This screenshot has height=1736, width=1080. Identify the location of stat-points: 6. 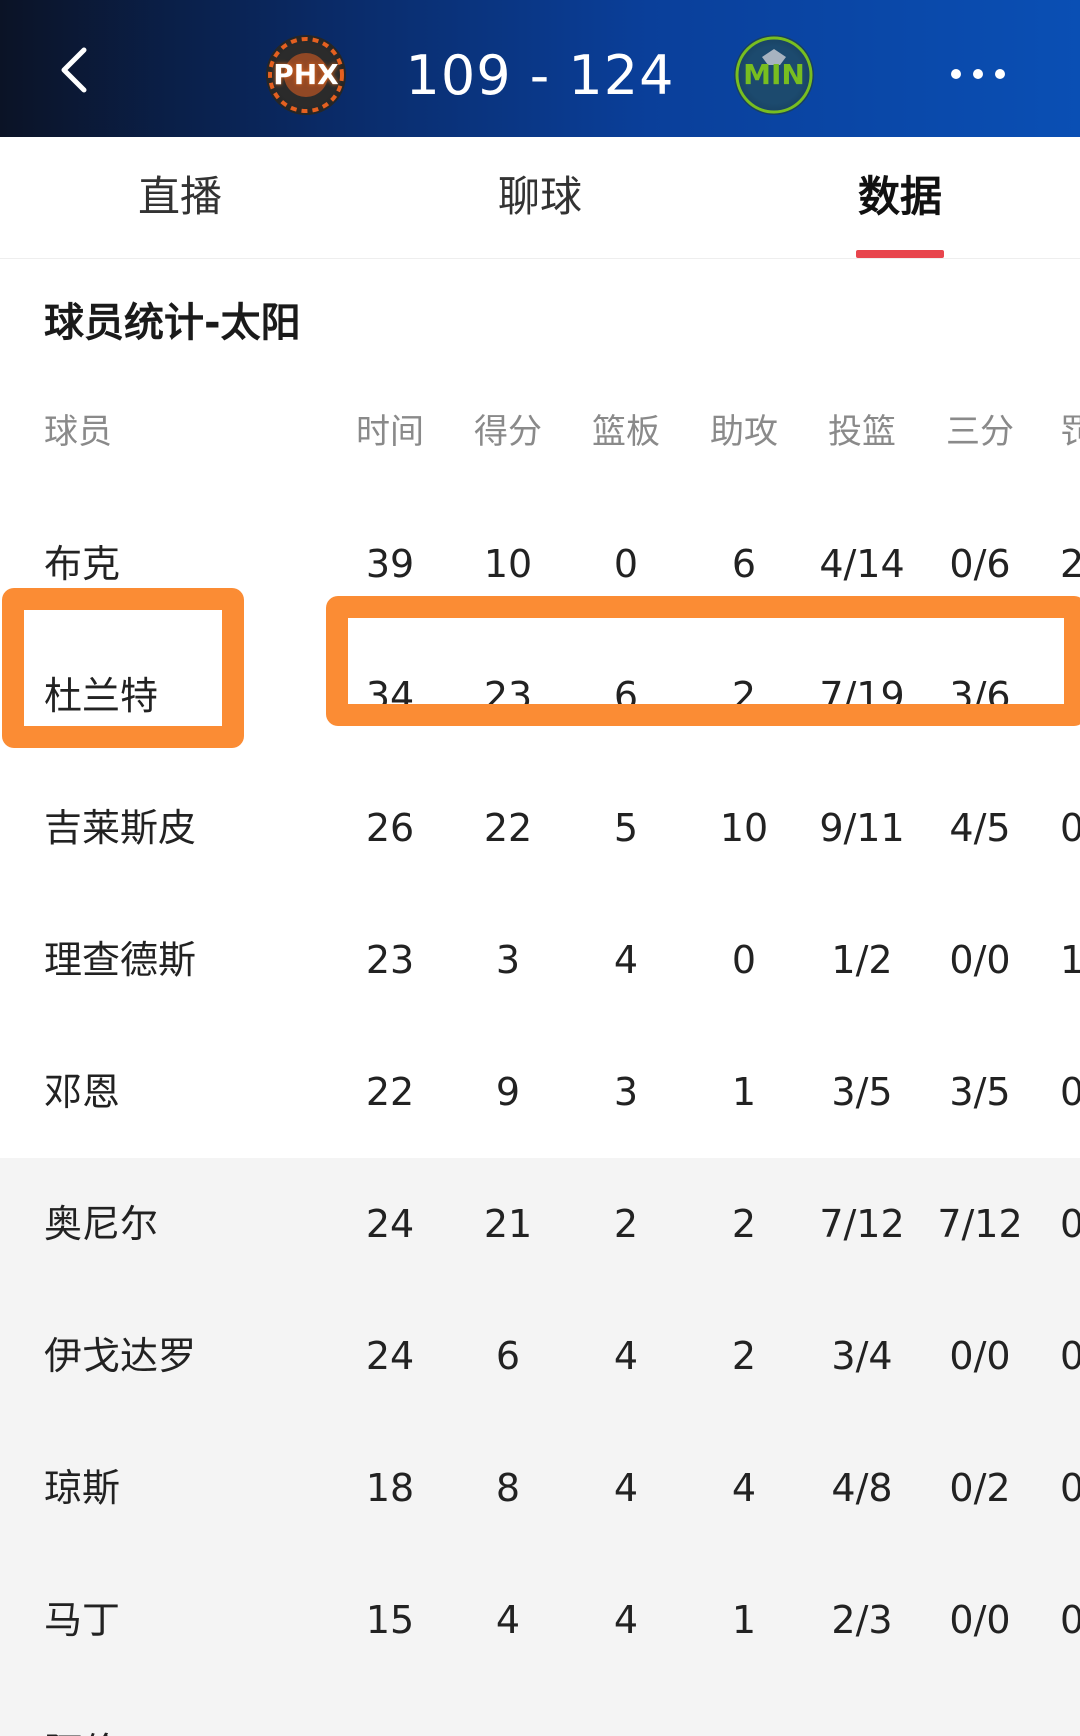
(508, 1356).